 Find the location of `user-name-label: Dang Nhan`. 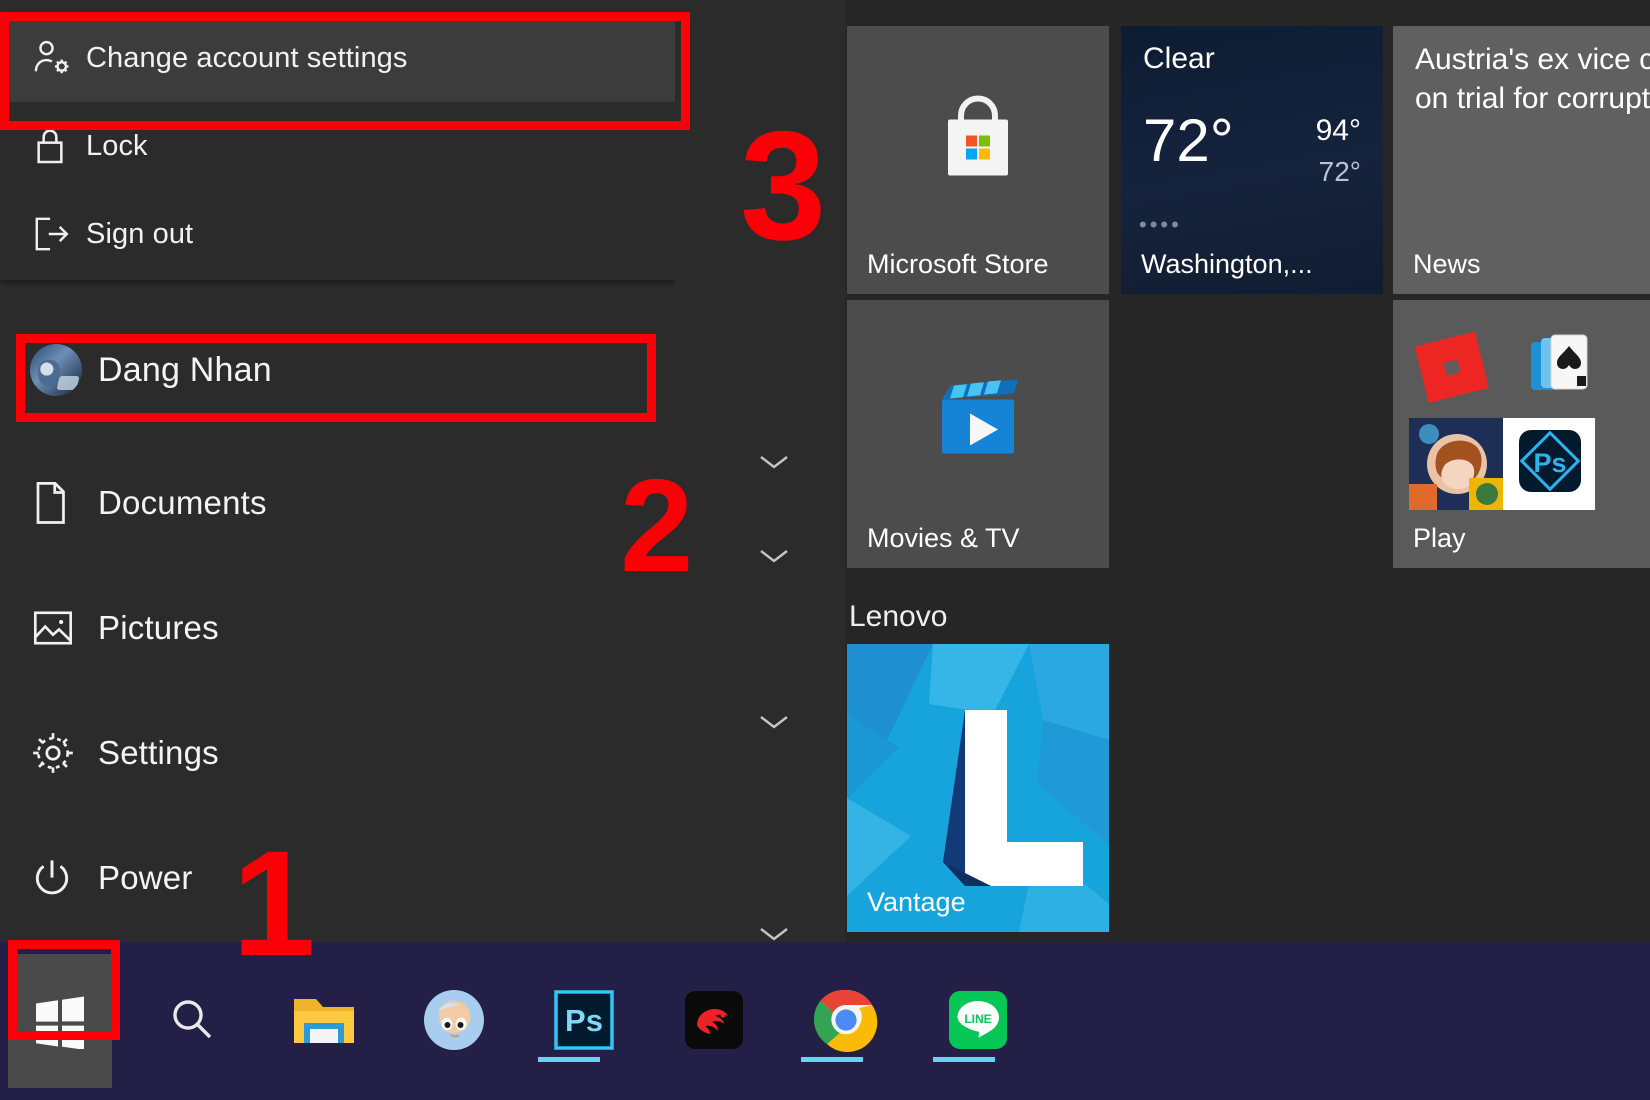

user-name-label: Dang Nhan is located at coordinates (185, 369).